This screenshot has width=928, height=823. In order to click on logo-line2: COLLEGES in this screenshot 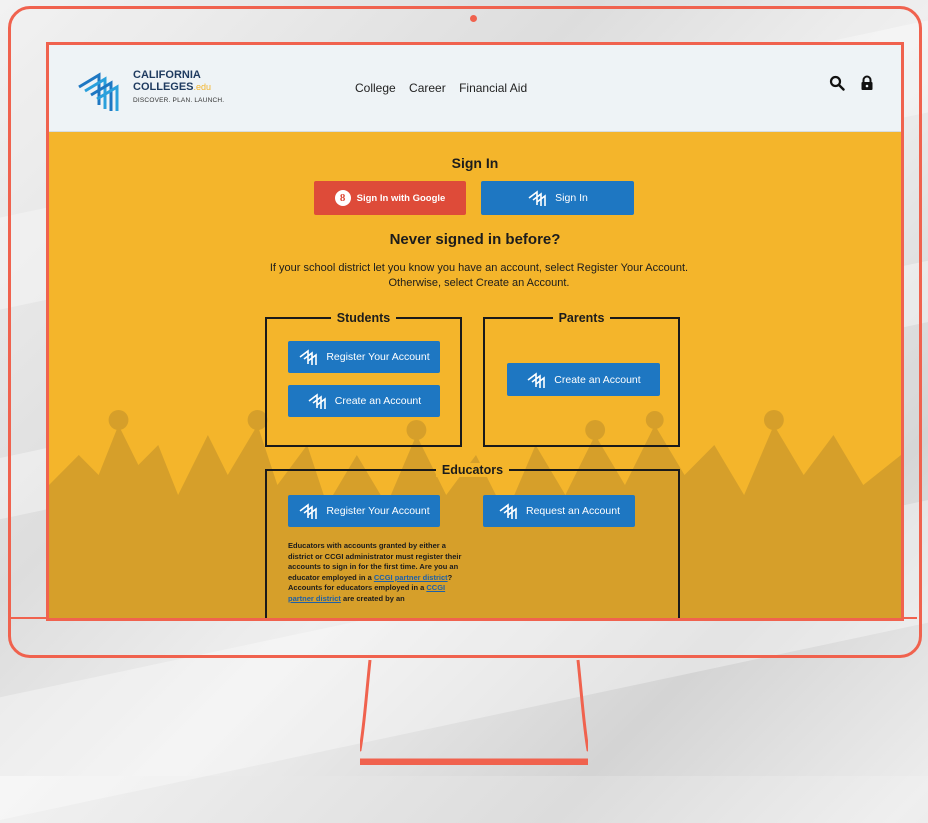, I will do `click(163, 87)`.